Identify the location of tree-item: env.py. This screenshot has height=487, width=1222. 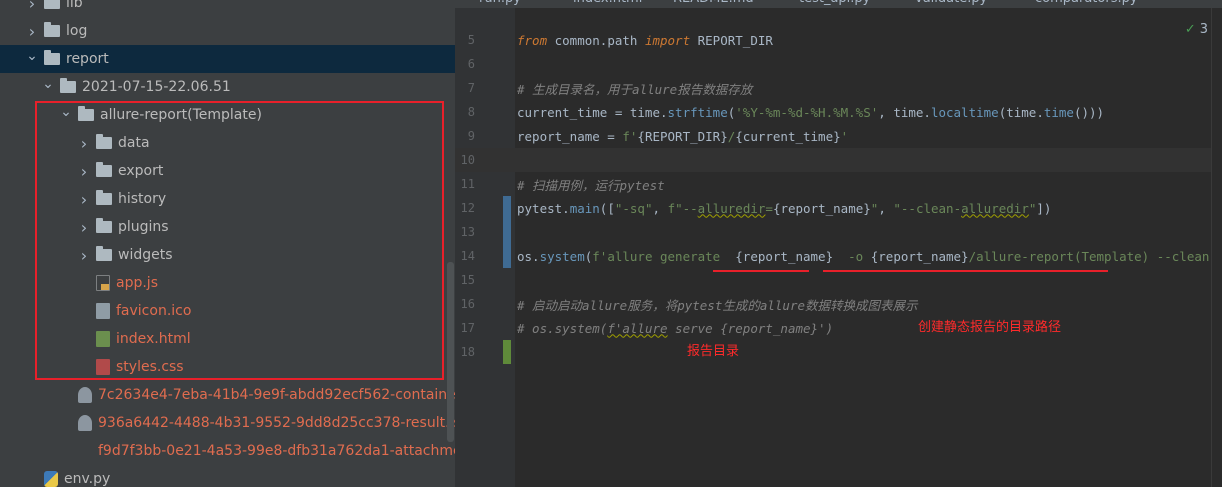
(227, 476).